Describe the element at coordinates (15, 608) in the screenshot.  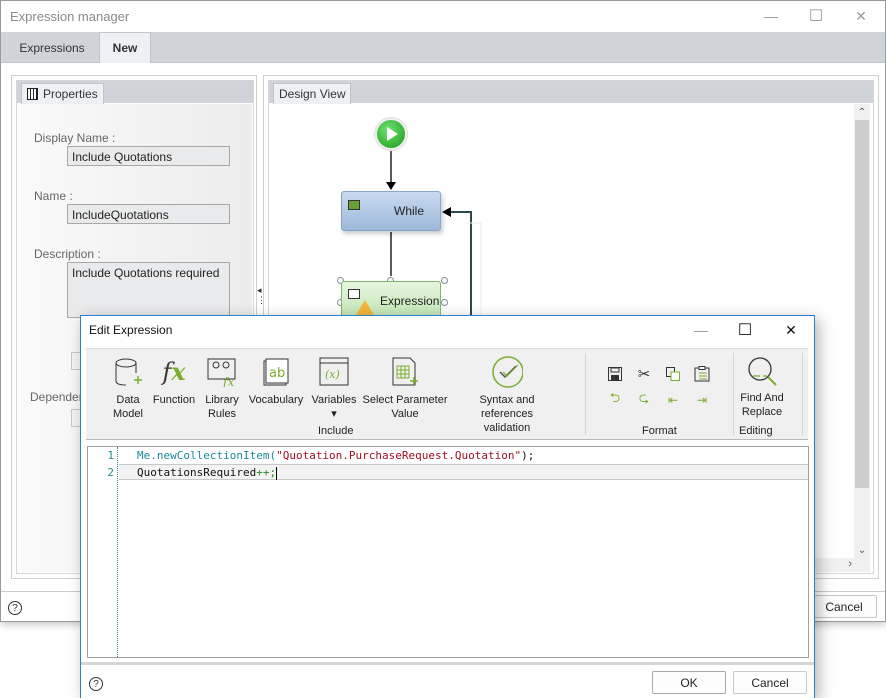
I see `help-icon: ?` at that location.